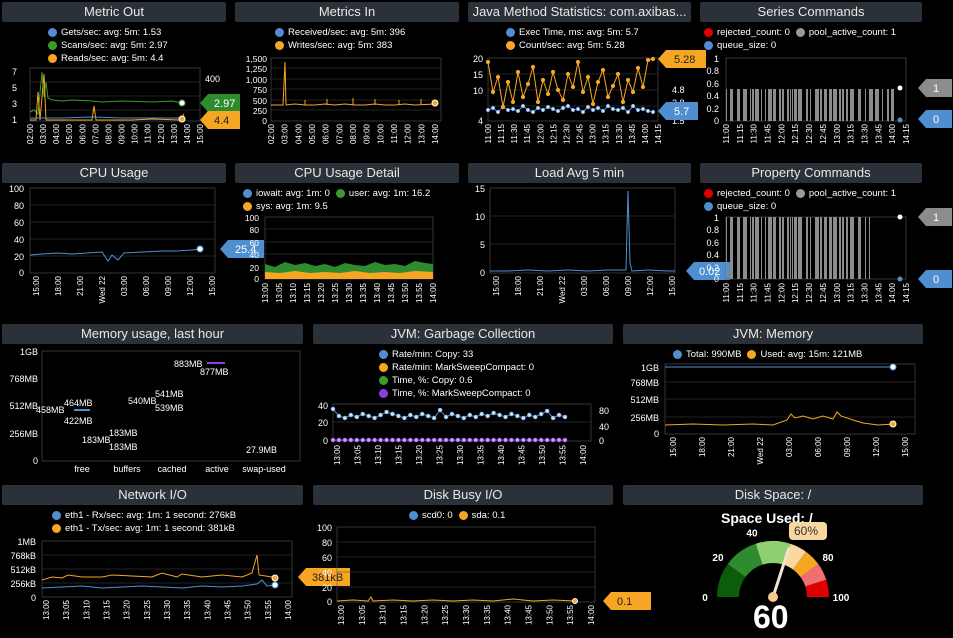 The width and height of the screenshot is (953, 638). Describe the element at coordinates (542, 454) in the screenshot. I see `x-tick: 13:50` at that location.